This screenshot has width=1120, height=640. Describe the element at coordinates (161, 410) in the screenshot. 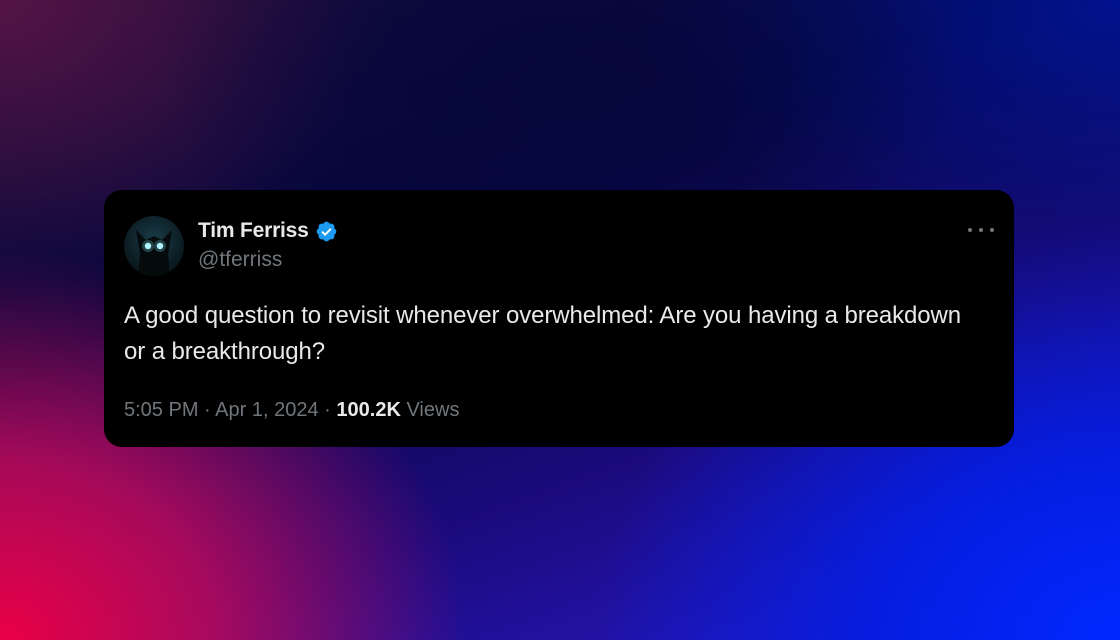

I see `tweet-time: 5:05 PM` at that location.